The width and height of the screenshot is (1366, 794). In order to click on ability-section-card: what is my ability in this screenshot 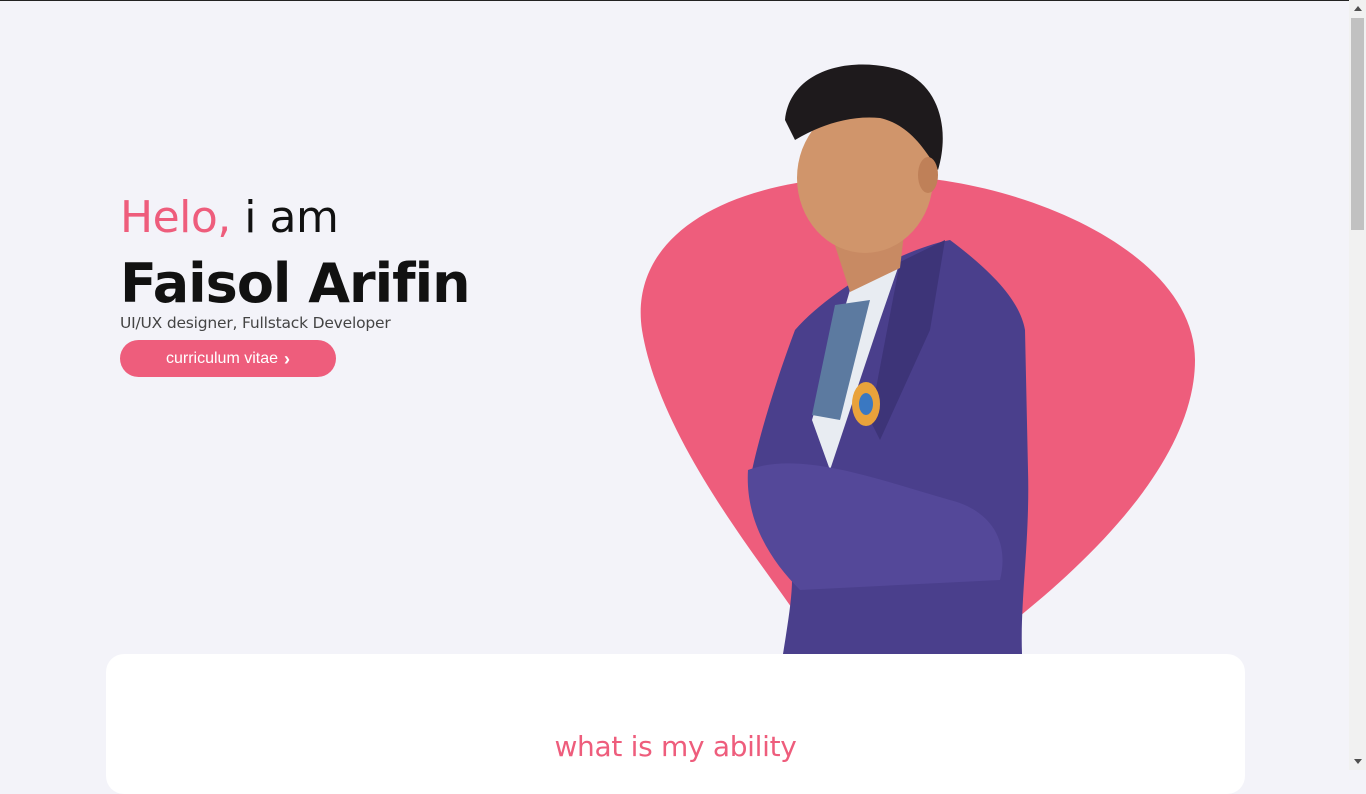, I will do `click(675, 724)`.